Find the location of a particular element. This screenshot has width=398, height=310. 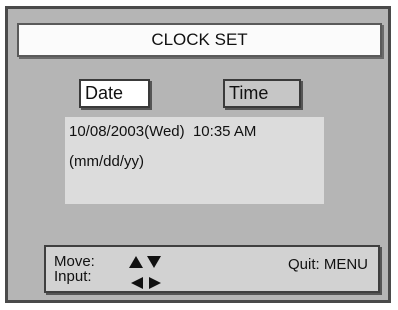

tab-time: Time is located at coordinates (262, 93).